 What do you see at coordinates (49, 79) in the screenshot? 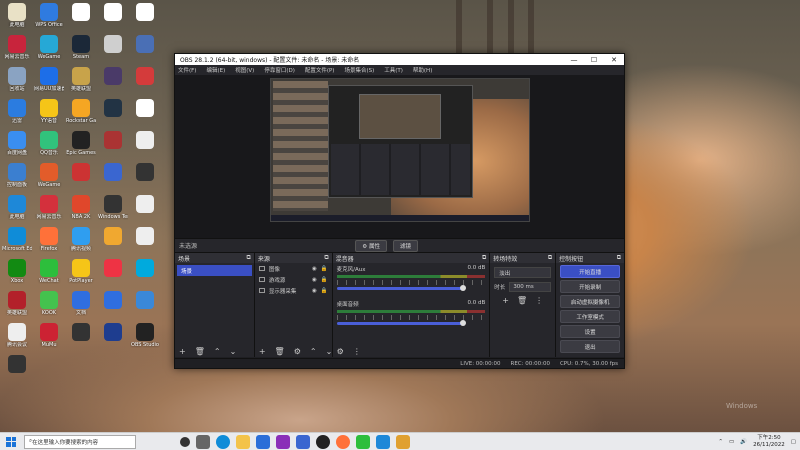
I see `desktop-icon: 网易UU加速器` at bounding box center [49, 79].